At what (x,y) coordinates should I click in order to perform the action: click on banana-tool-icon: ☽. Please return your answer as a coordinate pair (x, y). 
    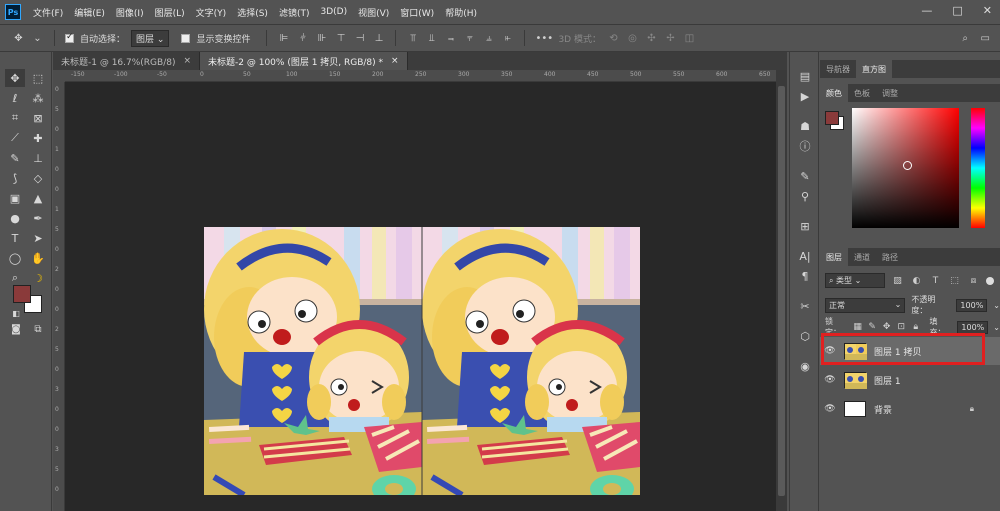
    Looking at the image, I should click on (38, 278).